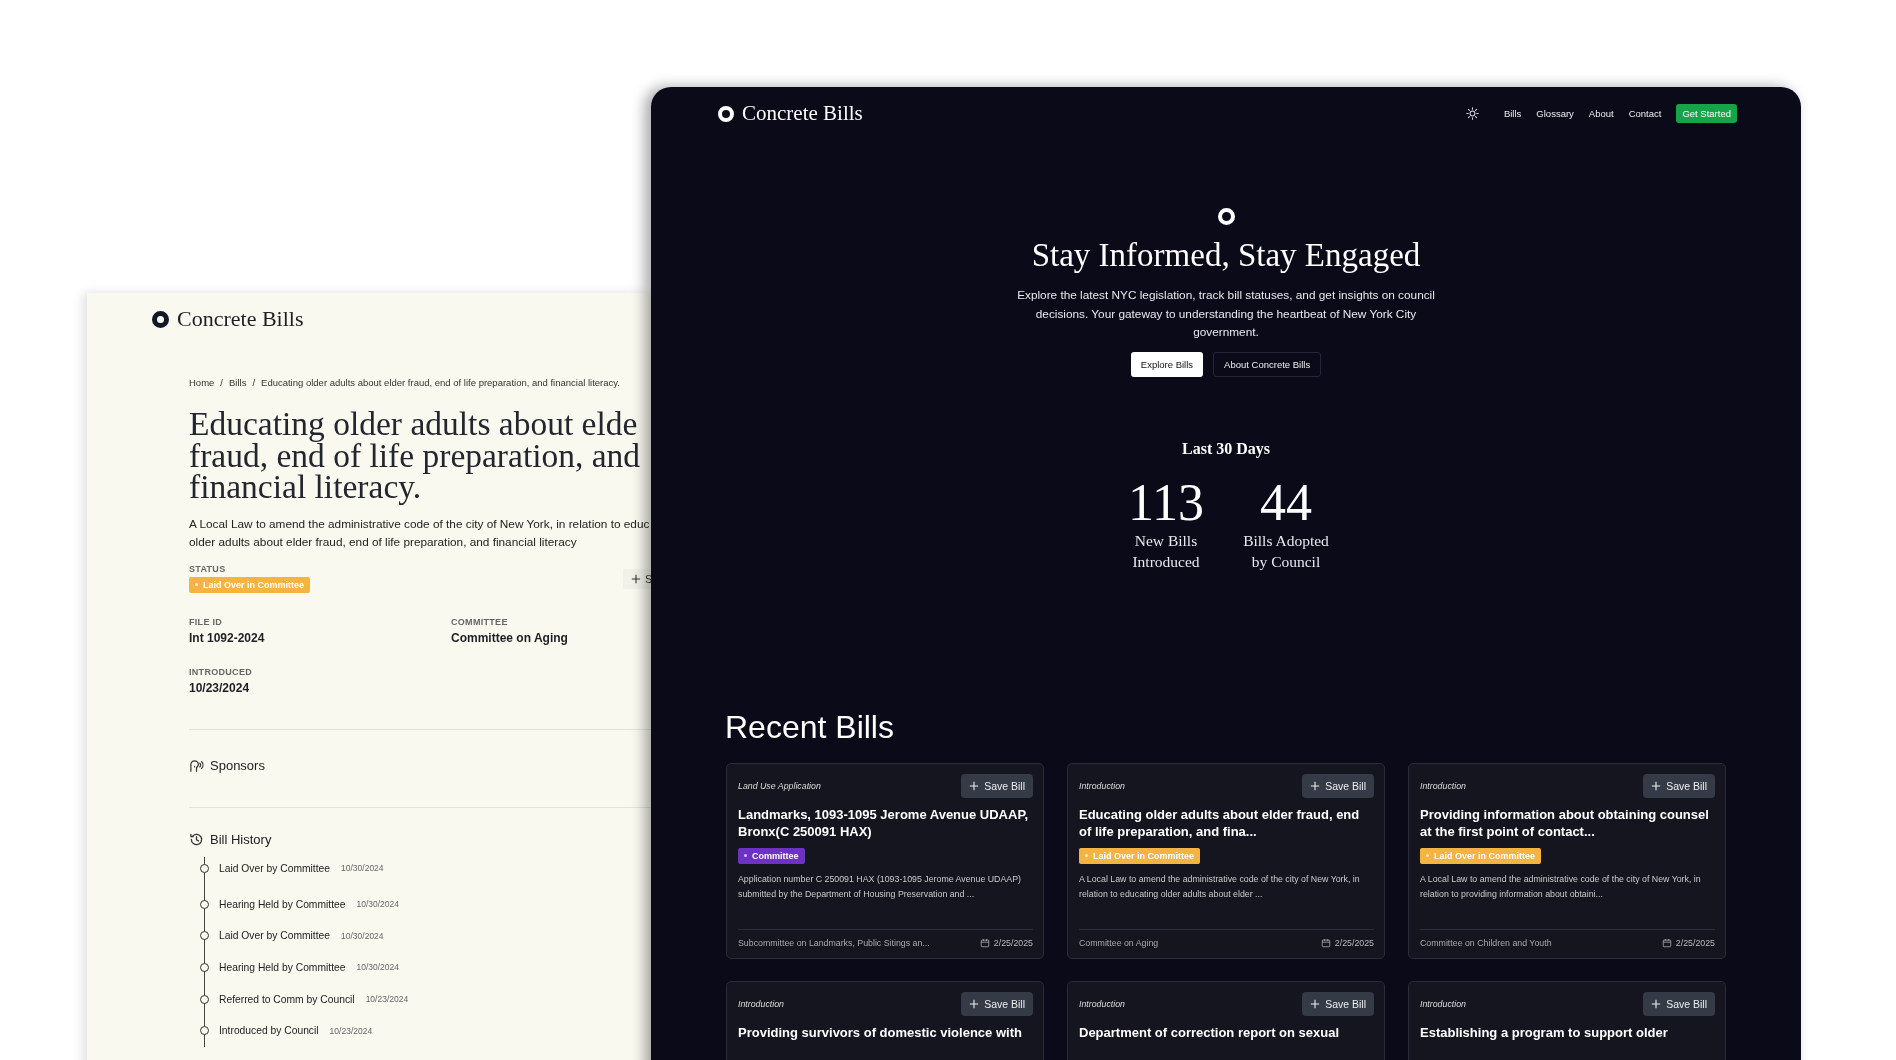 The height and width of the screenshot is (1060, 1896). I want to click on hero-text: Explore the latest NYC legislation, track bill statuses, and get insights on council decisions. Your gateway to understanding the heartbeat of New York City government., so click(1226, 314).